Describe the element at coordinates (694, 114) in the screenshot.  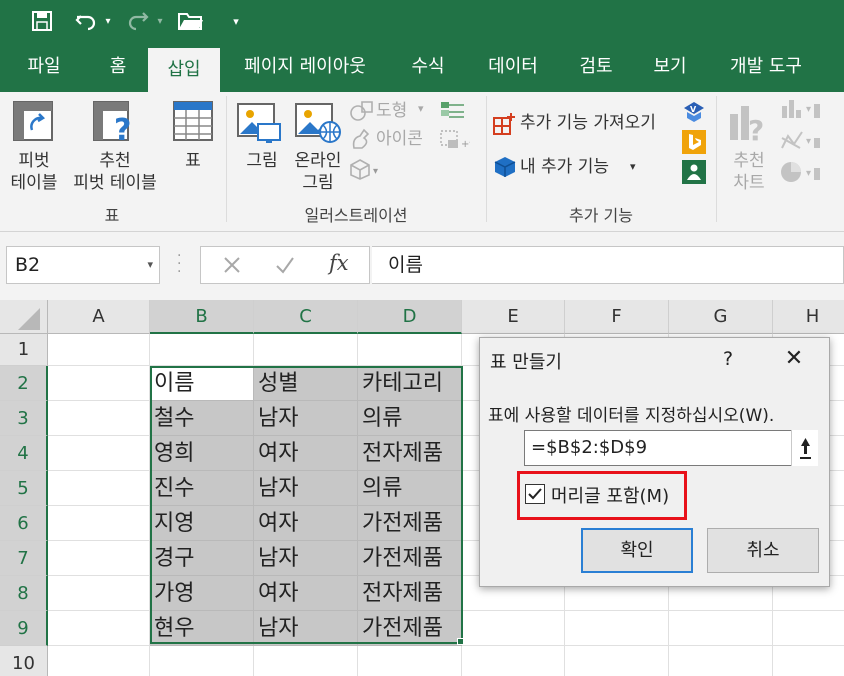
I see `visio-icon: V` at that location.